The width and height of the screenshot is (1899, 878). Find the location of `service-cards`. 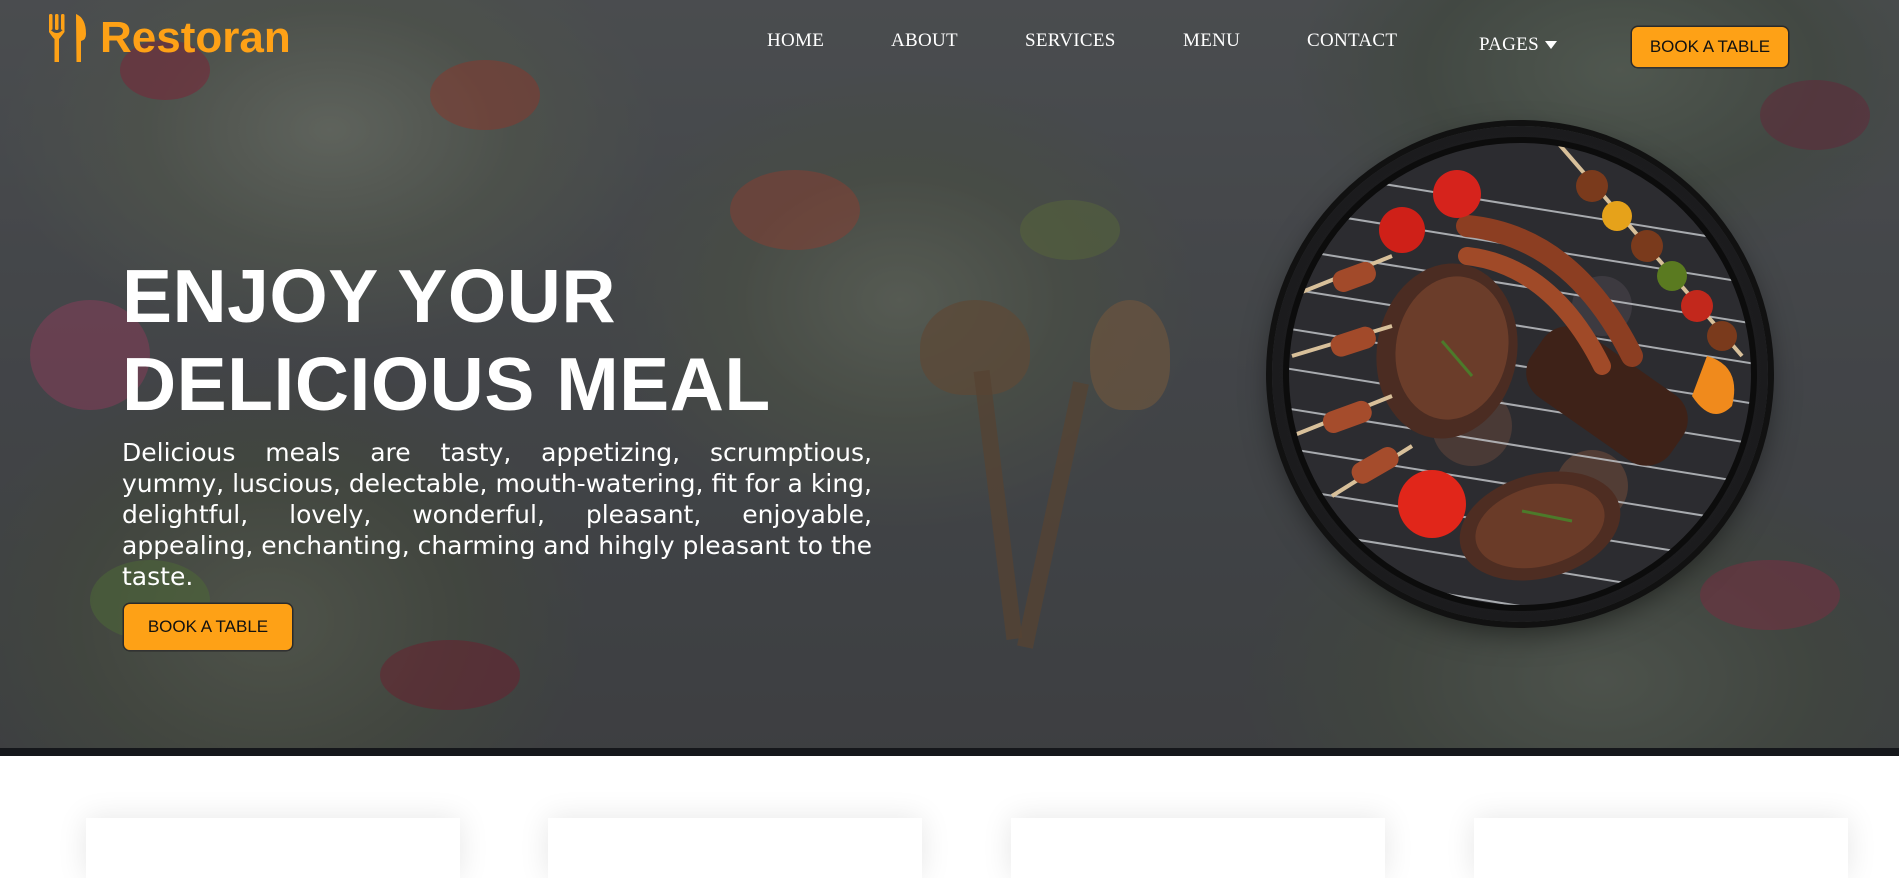

service-cards is located at coordinates (949, 848).